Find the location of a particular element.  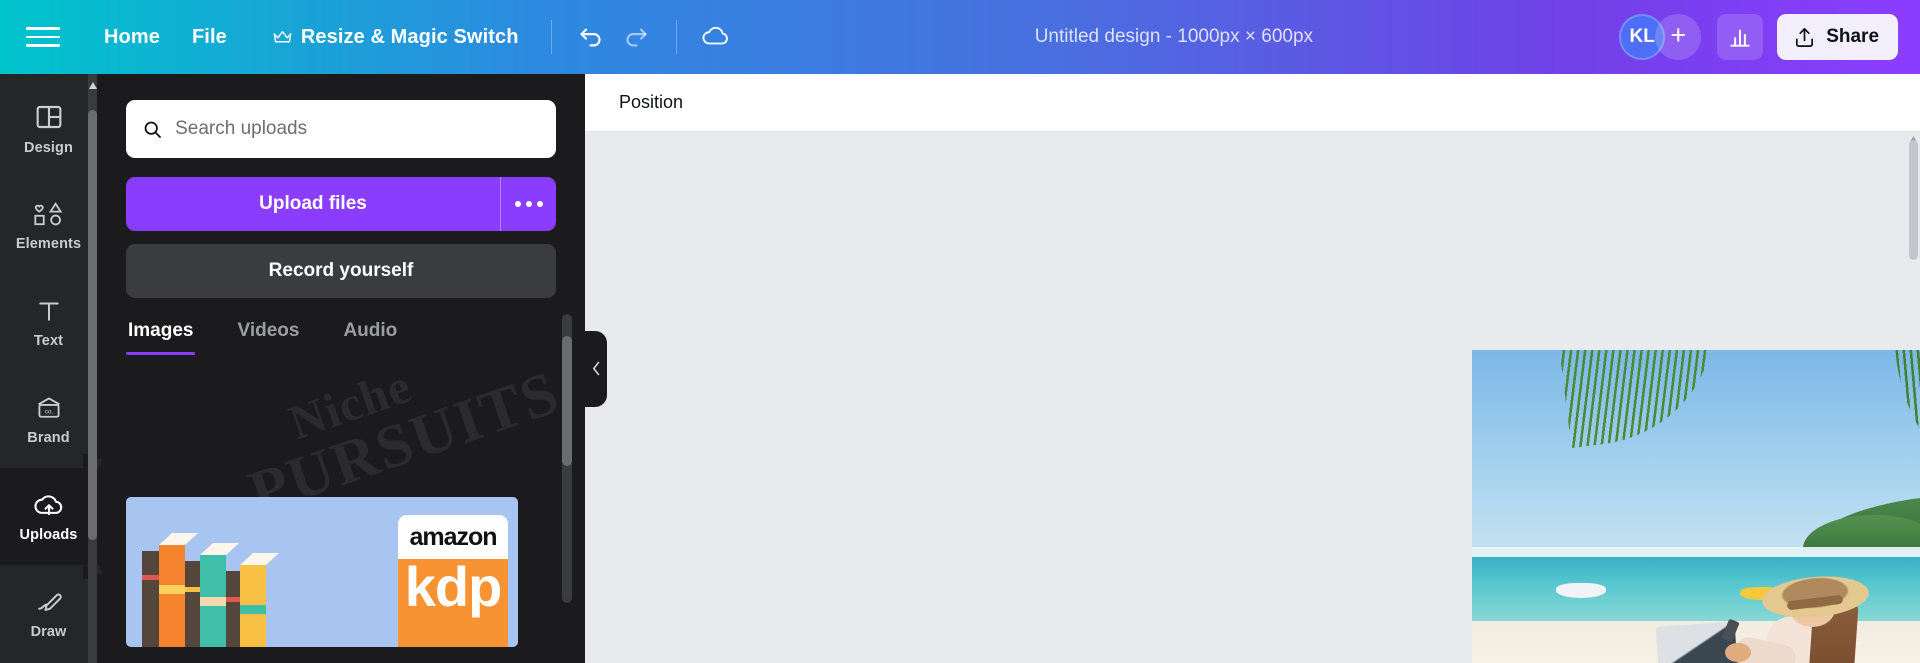

scroll-up-arrow-icon is located at coordinates (92, 85).